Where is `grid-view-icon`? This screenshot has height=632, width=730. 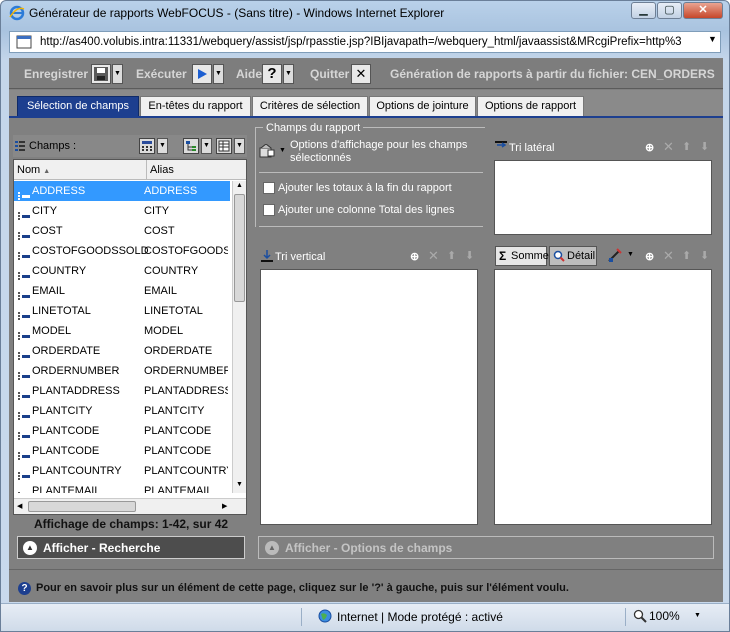 grid-view-icon is located at coordinates (224, 146).